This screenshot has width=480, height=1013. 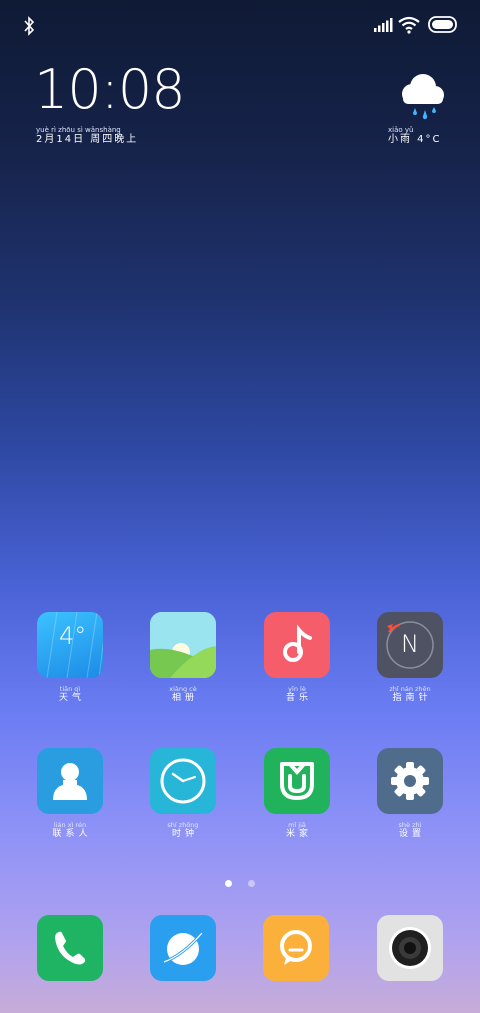 I want to click on page-indicator, so click(x=240, y=881).